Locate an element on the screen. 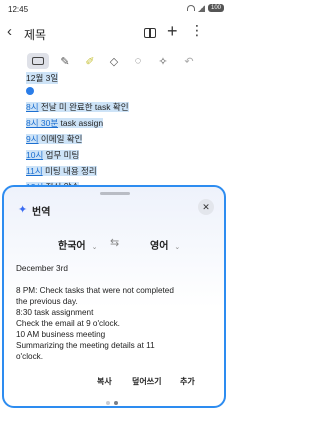 This screenshot has height=422, width=320. note-item-time: 8시 30분 is located at coordinates (42, 123).